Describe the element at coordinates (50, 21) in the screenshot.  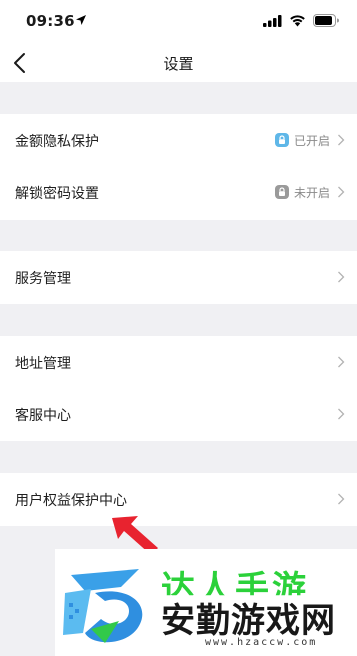
I see `status-time: 09:36` at that location.